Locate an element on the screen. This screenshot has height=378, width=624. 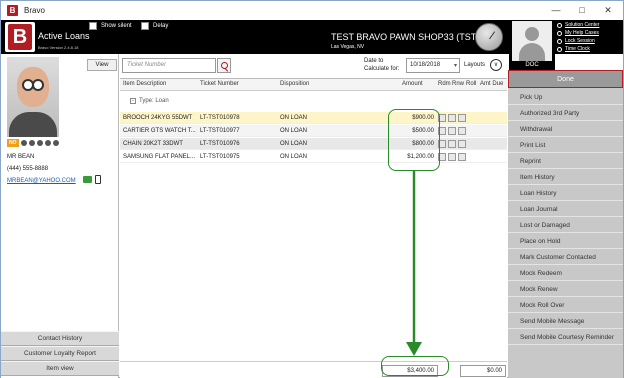
col-rnw: Rnw is located at coordinates (458, 84).